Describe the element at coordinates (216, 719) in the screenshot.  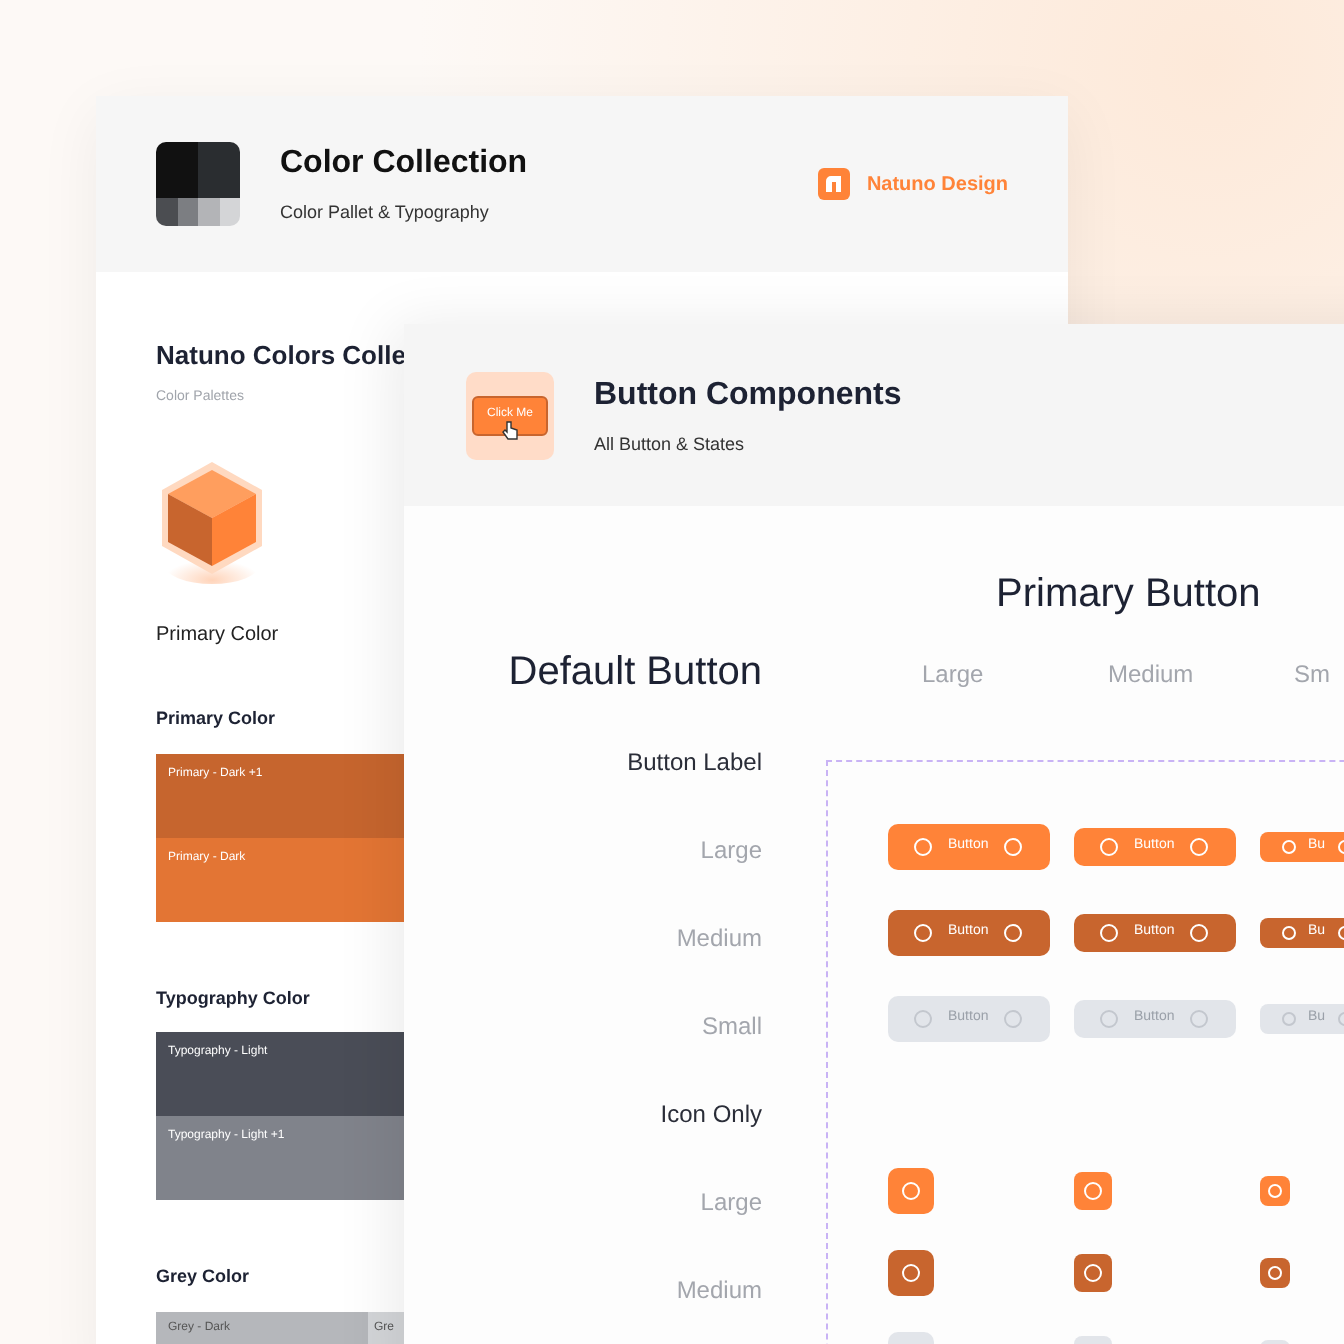
I see `palette-title: Primary Color` at that location.